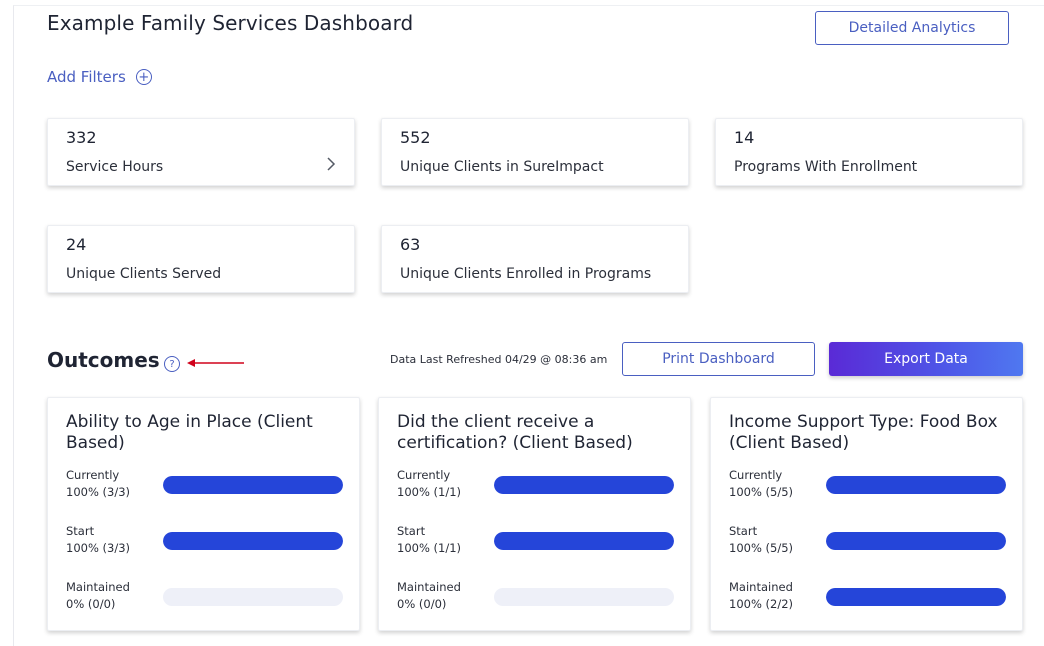  I want to click on outcome-card-title: Ability to Age in Place (Client Based), so click(189, 432).